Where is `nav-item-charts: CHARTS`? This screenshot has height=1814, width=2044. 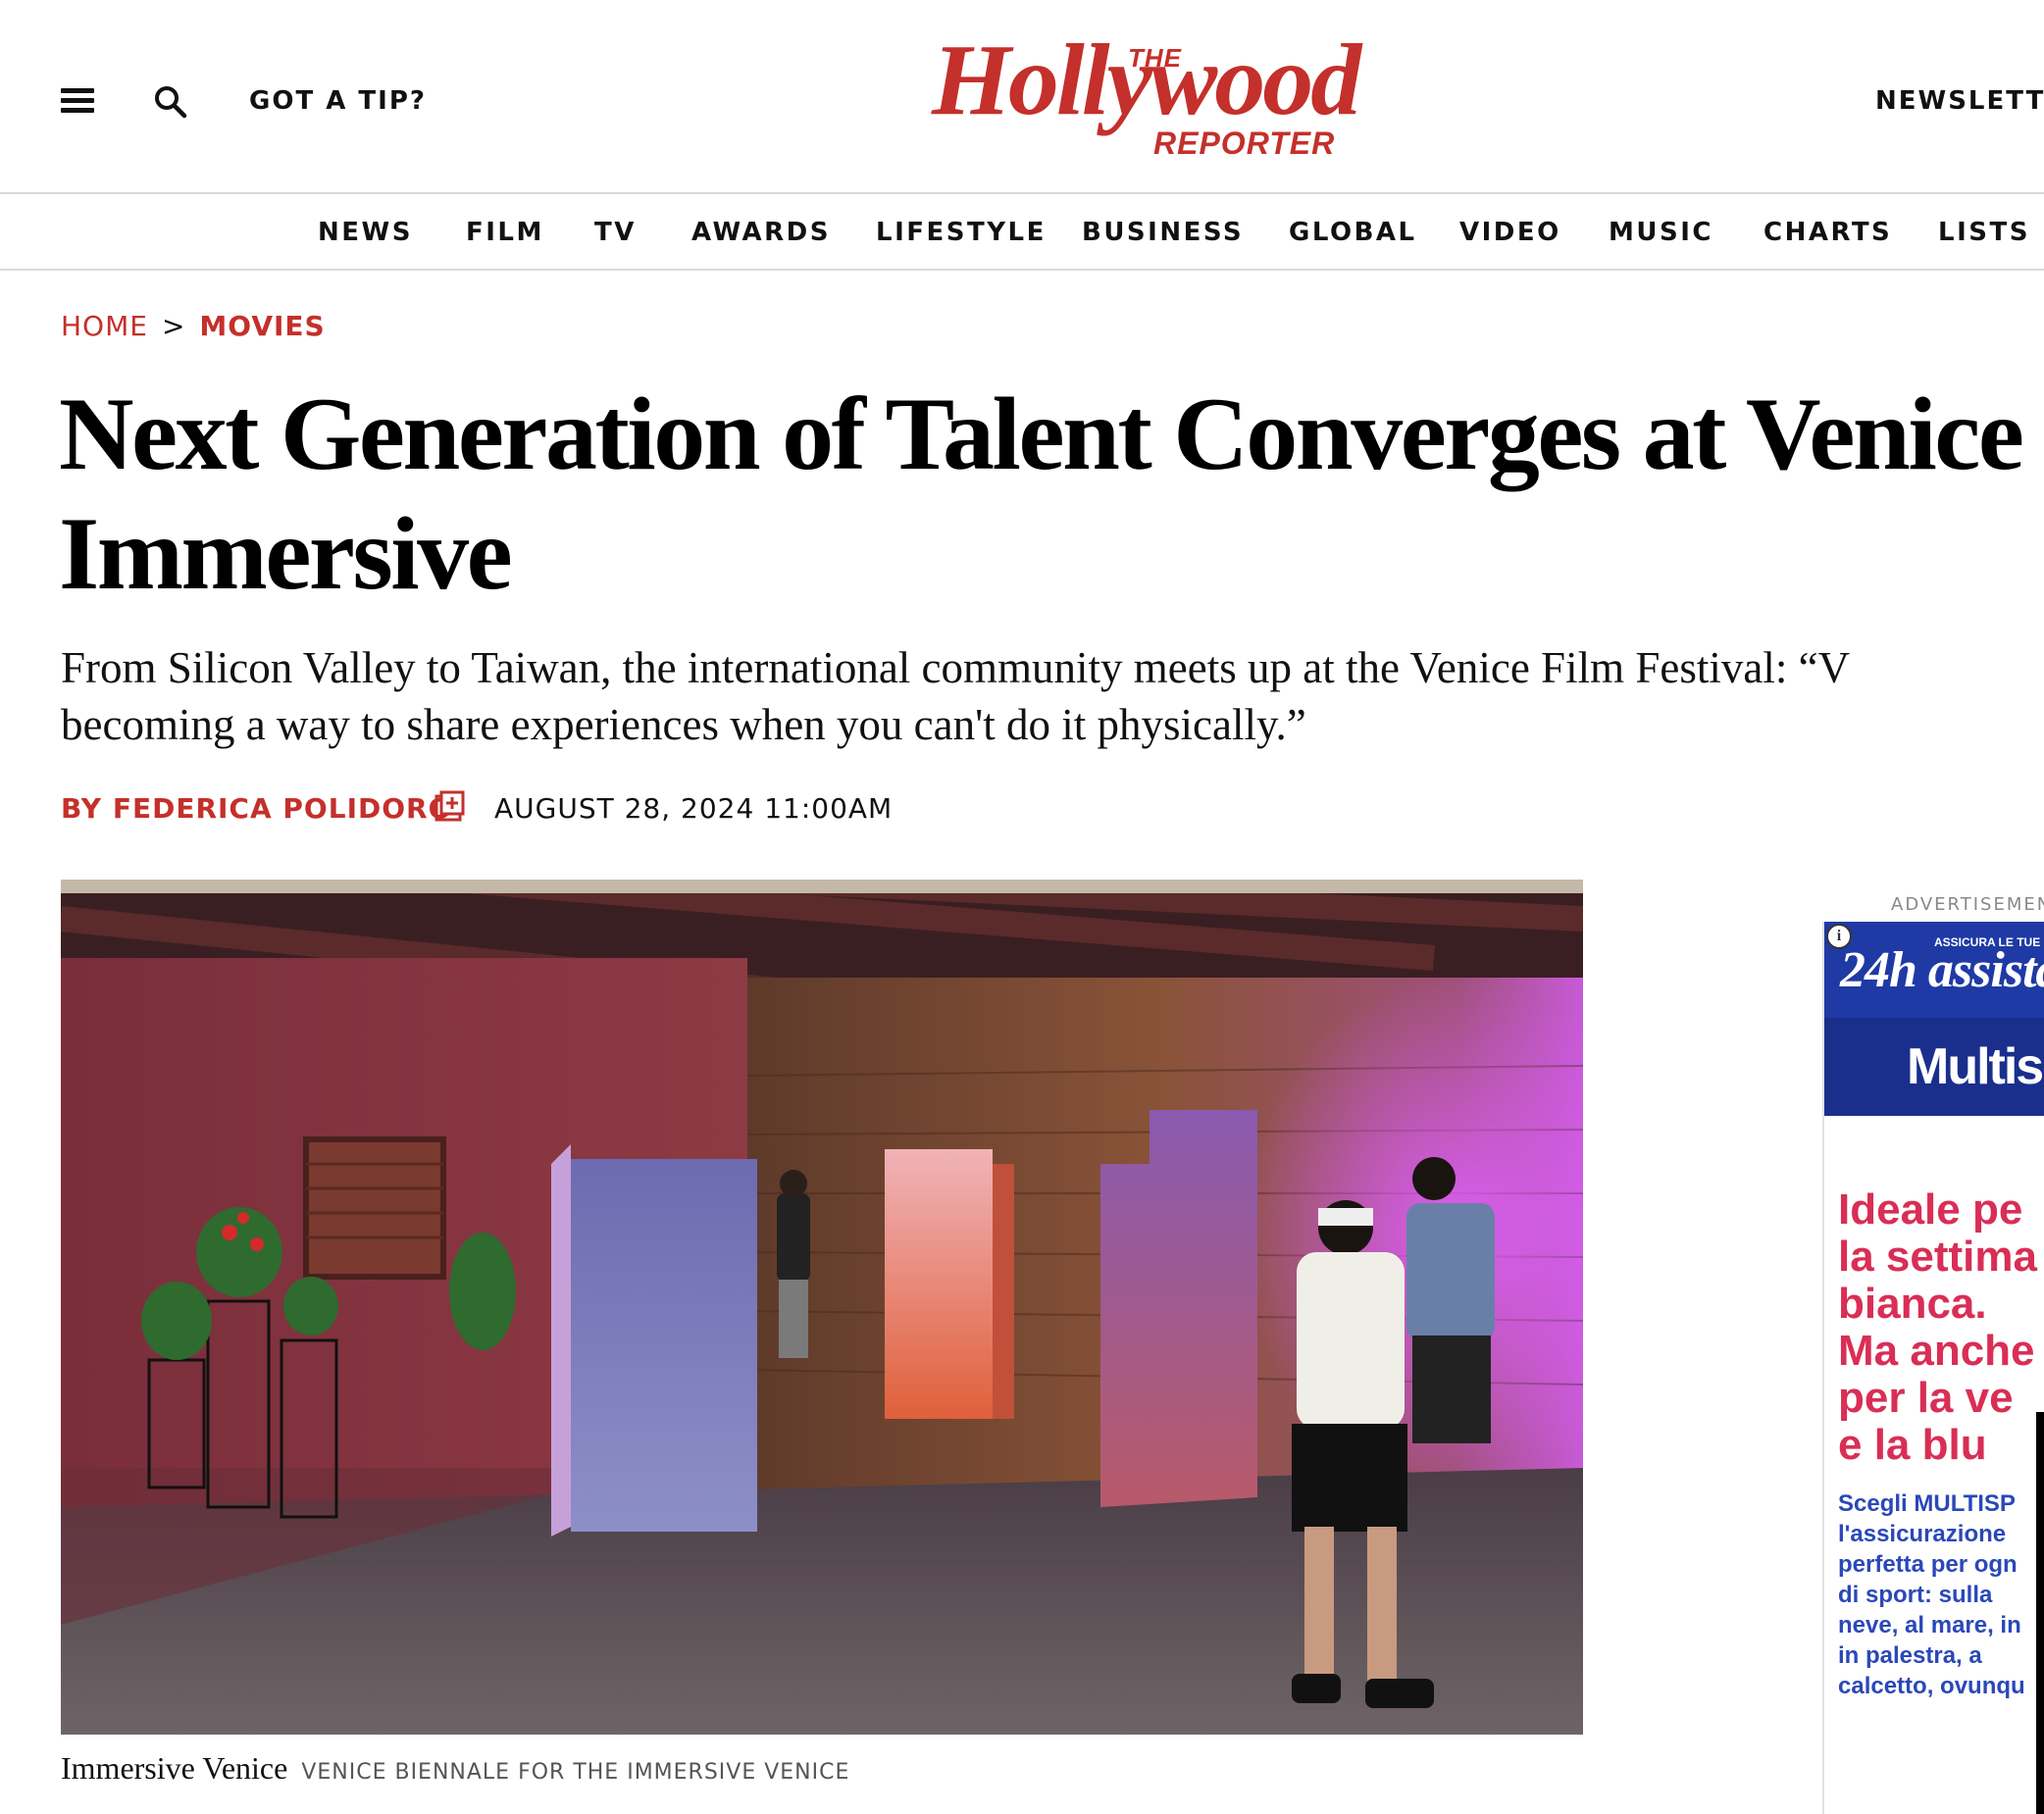
nav-item-charts: CHARTS is located at coordinates (1828, 232).